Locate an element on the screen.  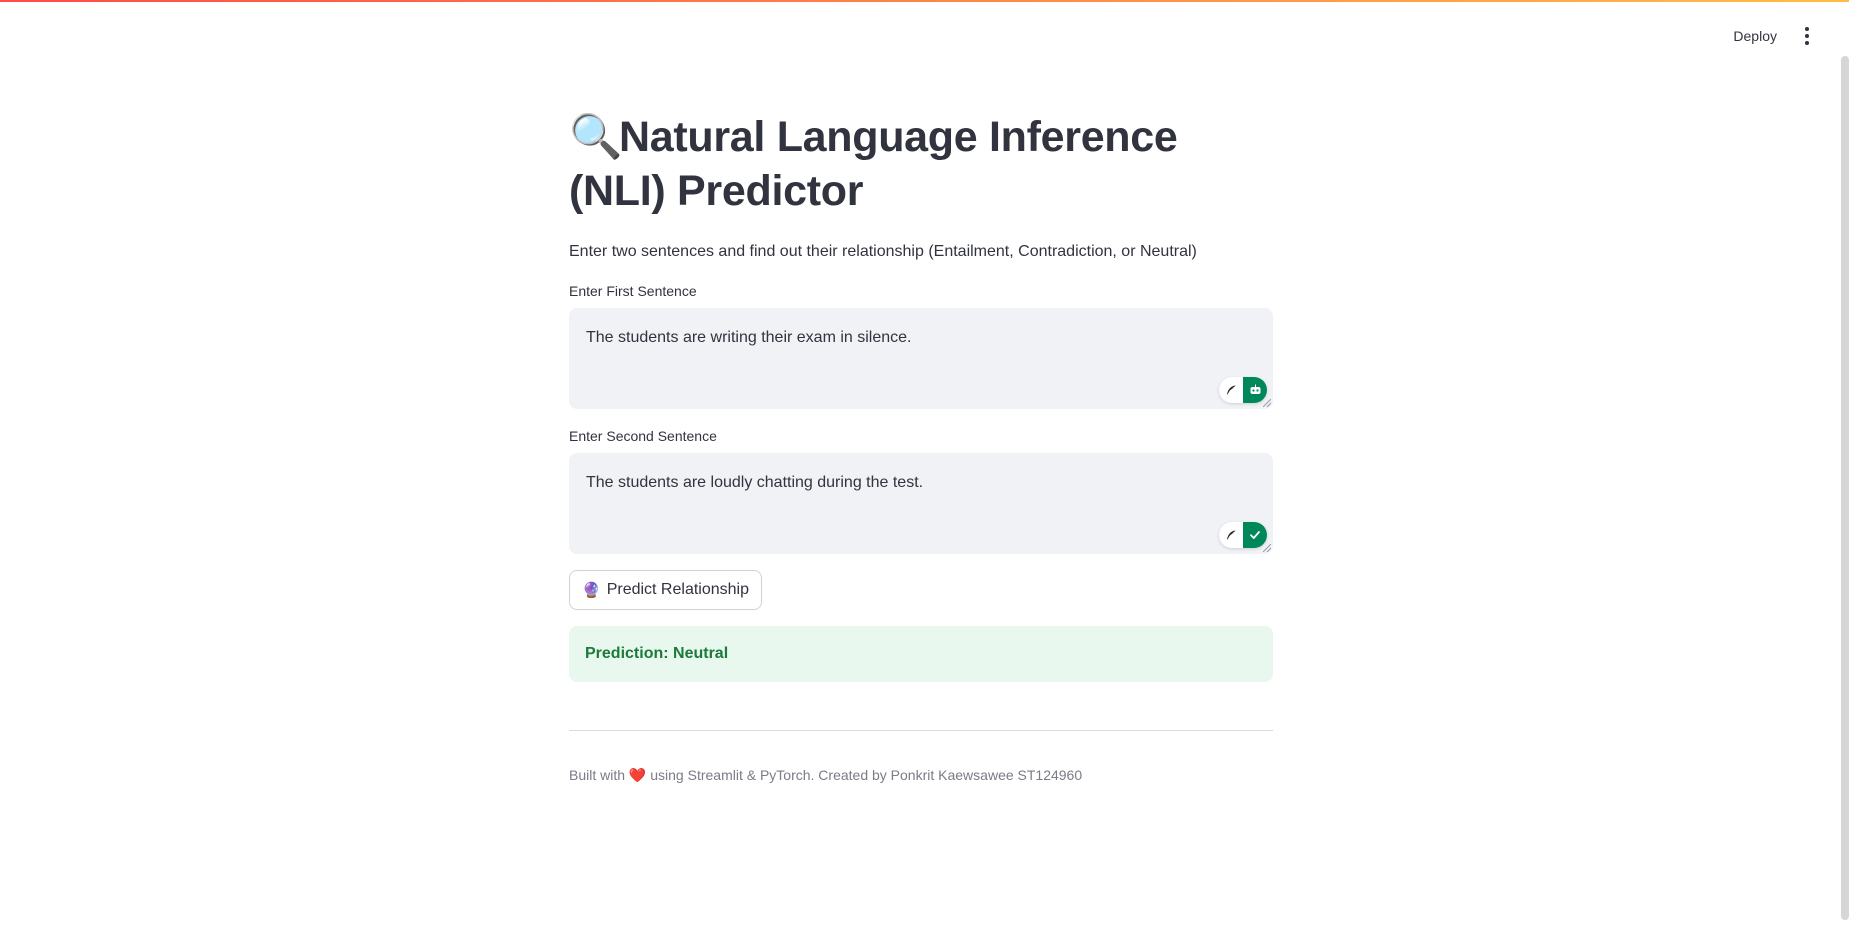
predict-button-label: Predict Relationship is located at coordinates (677, 589).